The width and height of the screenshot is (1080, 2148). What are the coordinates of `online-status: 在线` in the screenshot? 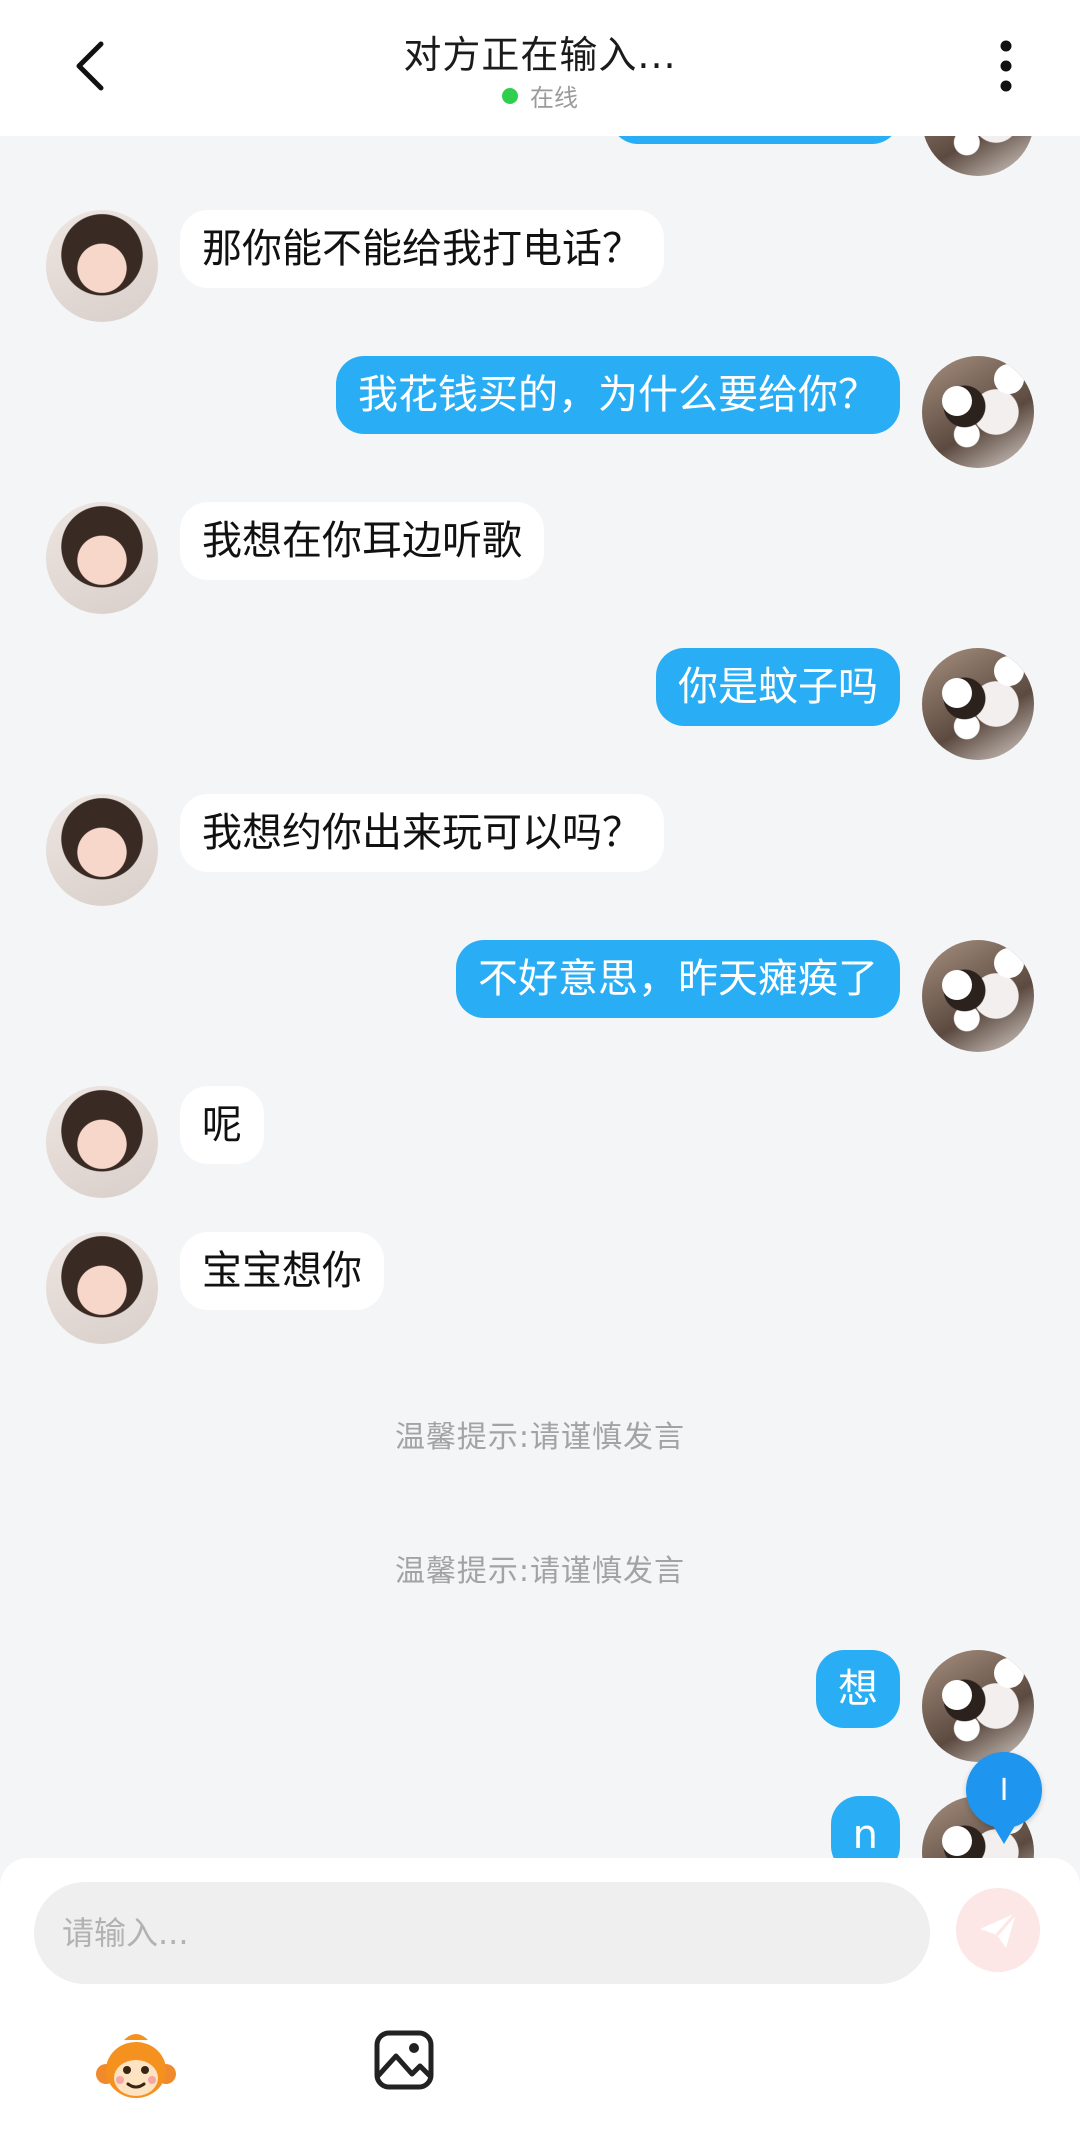 It's located at (540, 95).